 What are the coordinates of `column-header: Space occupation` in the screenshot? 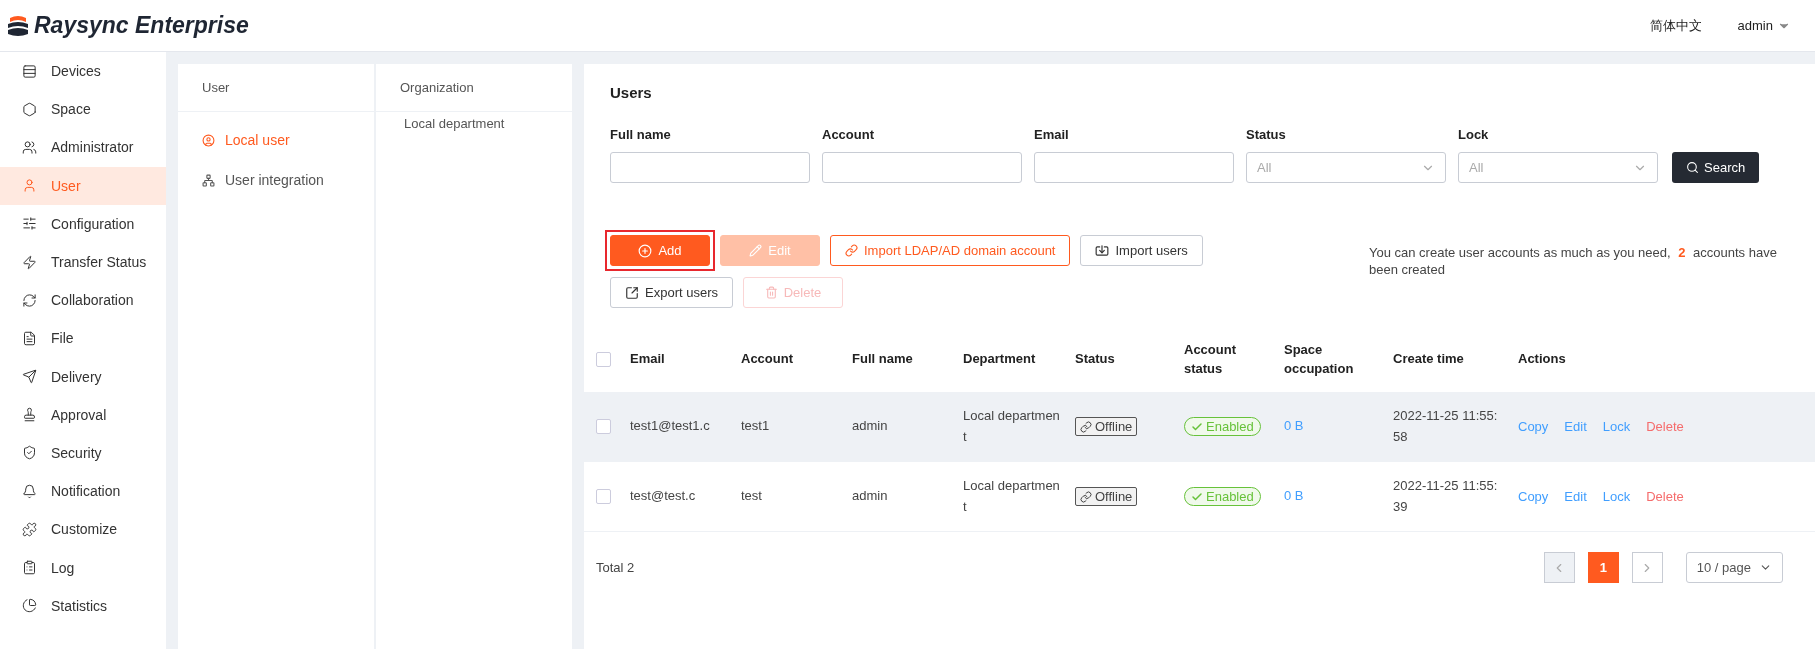 It's located at (1319, 359).